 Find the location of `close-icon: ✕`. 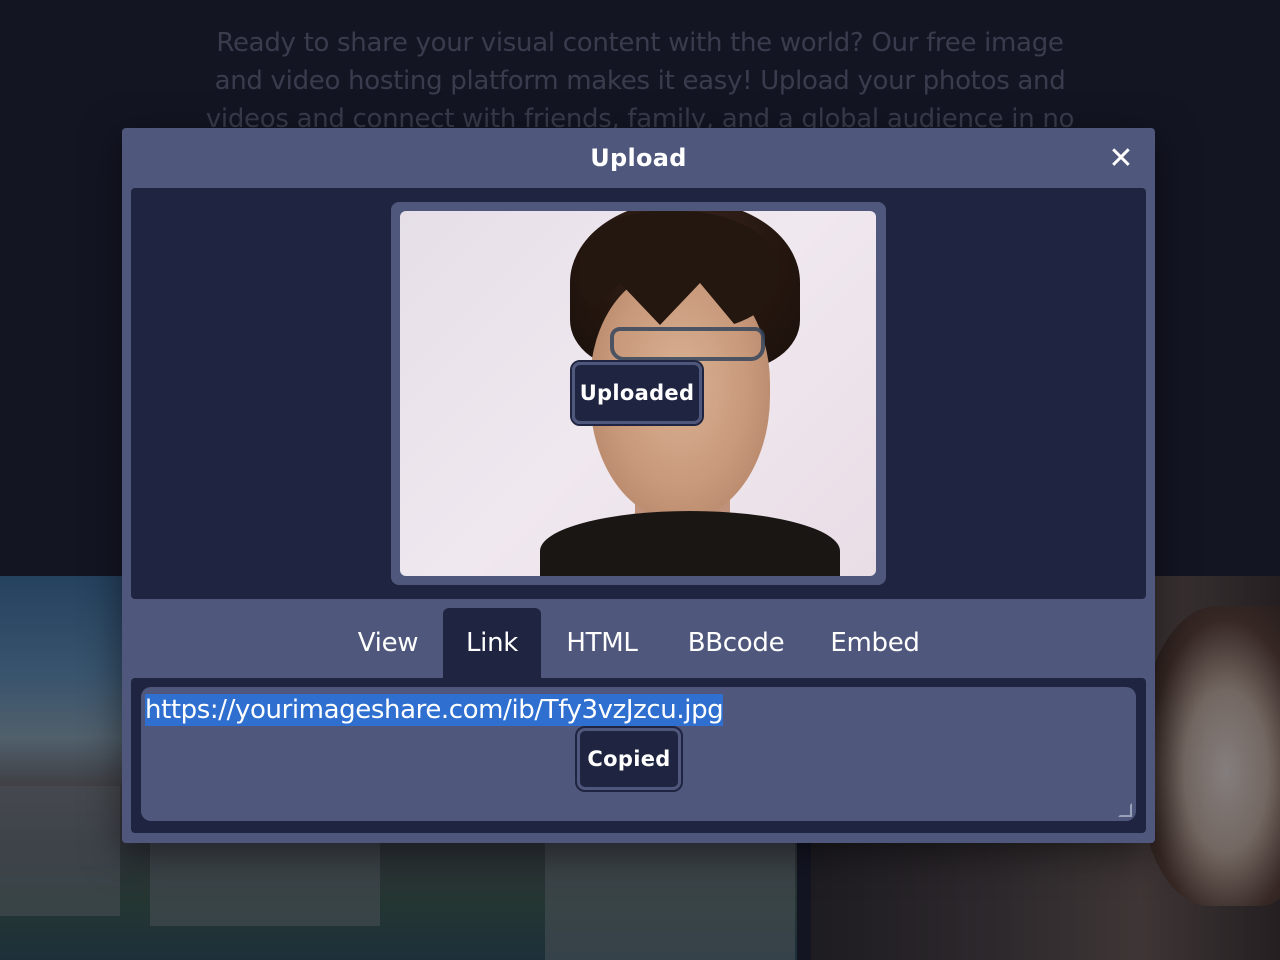

close-icon: ✕ is located at coordinates (1121, 159).